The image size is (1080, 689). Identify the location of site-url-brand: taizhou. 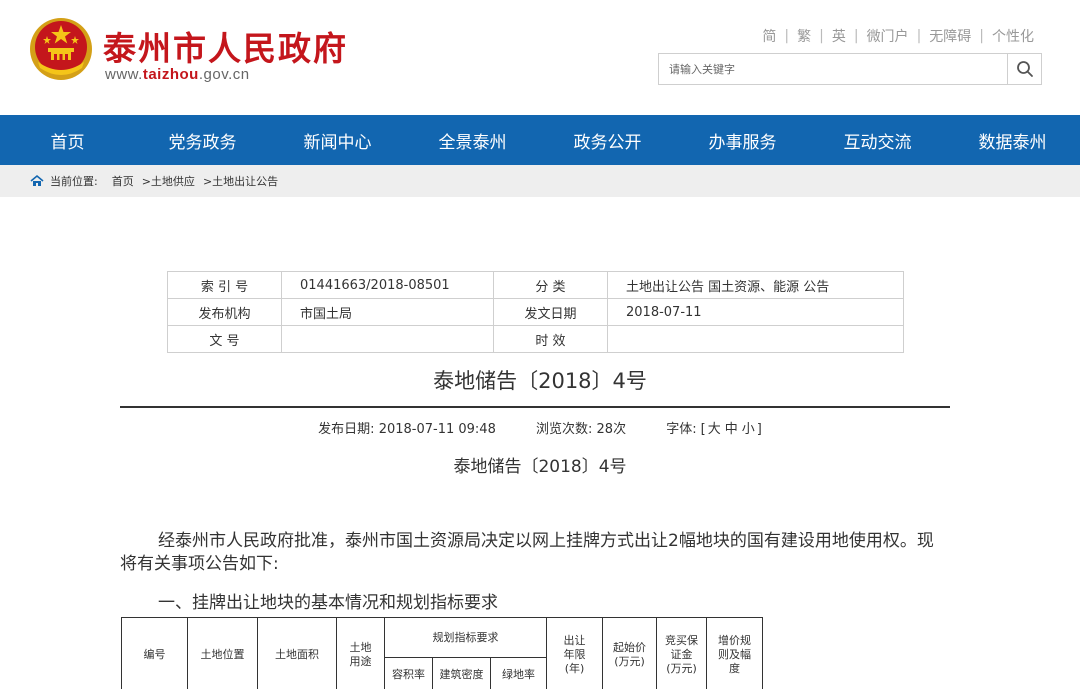
(170, 74).